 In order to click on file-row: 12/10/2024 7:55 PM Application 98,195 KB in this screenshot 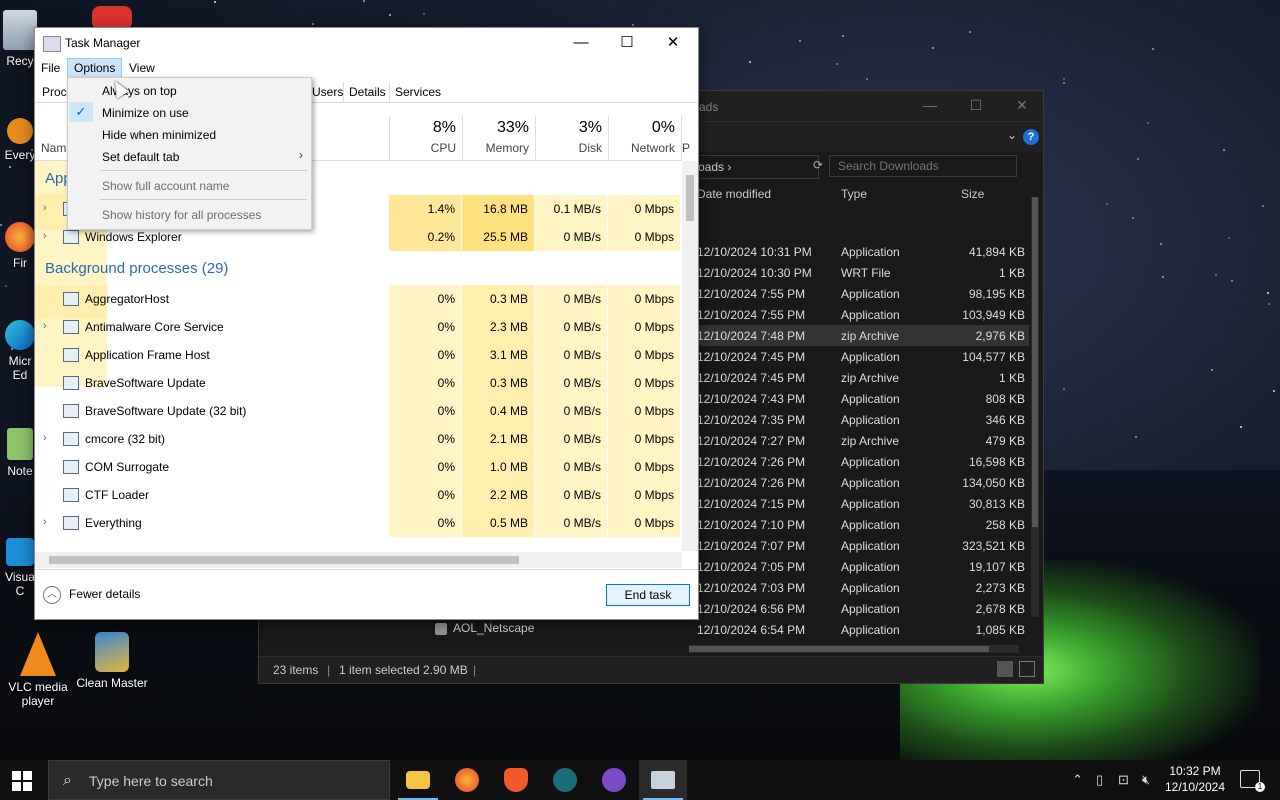, I will do `click(859, 293)`.